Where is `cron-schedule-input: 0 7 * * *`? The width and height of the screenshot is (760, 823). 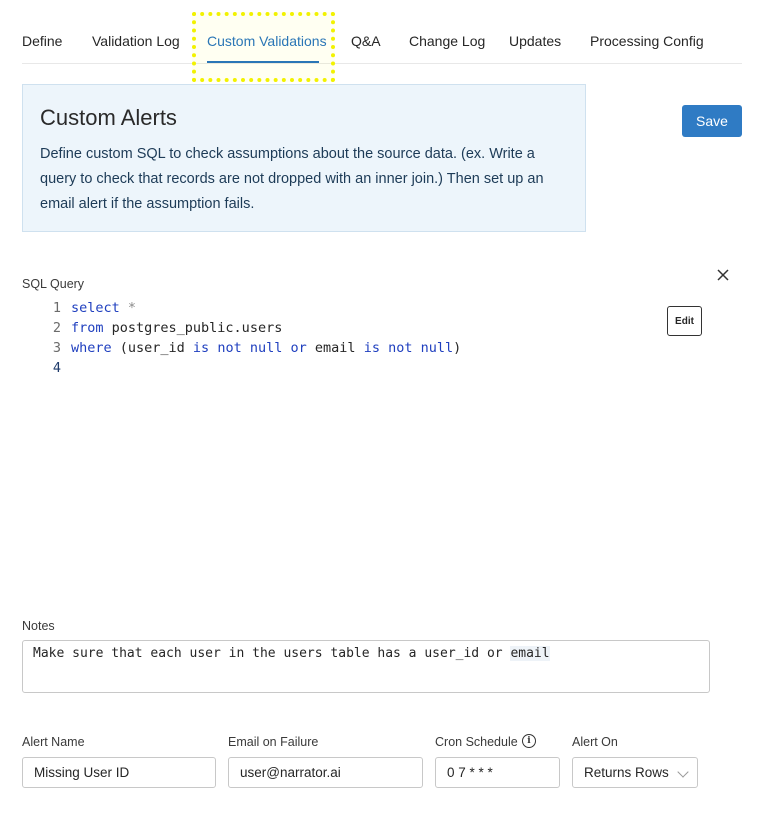
cron-schedule-input: 0 7 * * * is located at coordinates (497, 772).